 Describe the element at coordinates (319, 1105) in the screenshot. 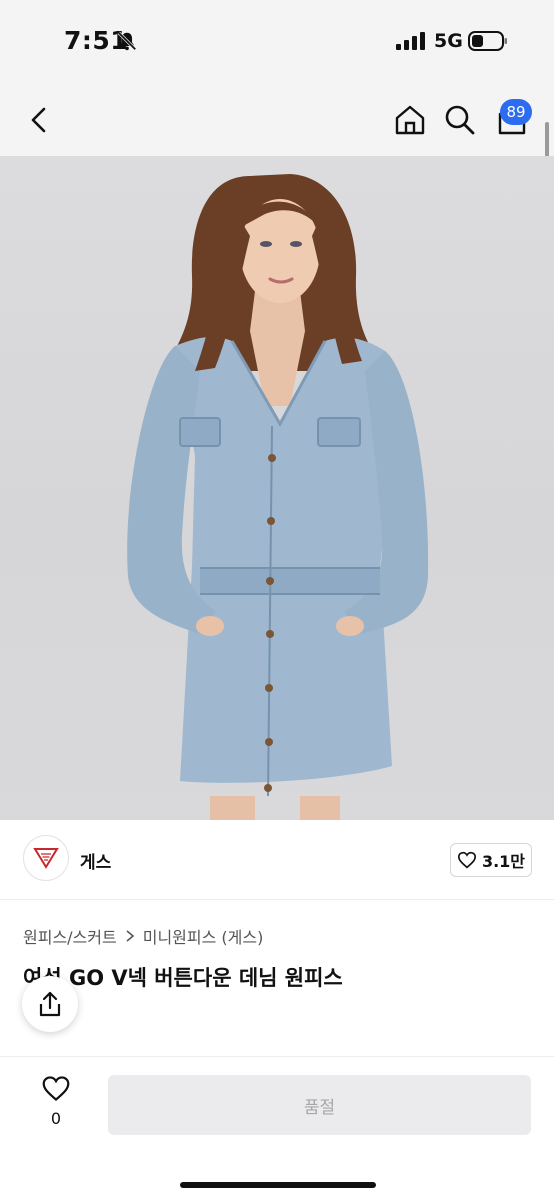

I see `soldout-button: 품절` at that location.